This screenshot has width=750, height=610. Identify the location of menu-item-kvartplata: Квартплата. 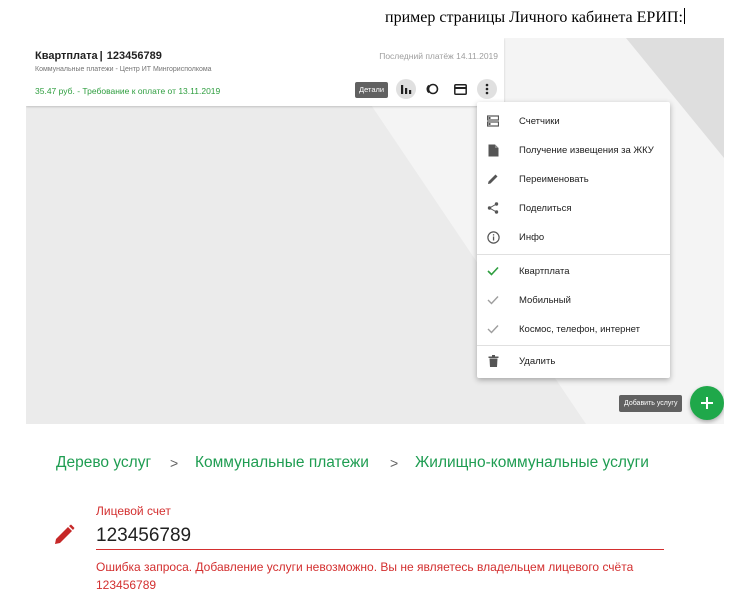
(573, 271).